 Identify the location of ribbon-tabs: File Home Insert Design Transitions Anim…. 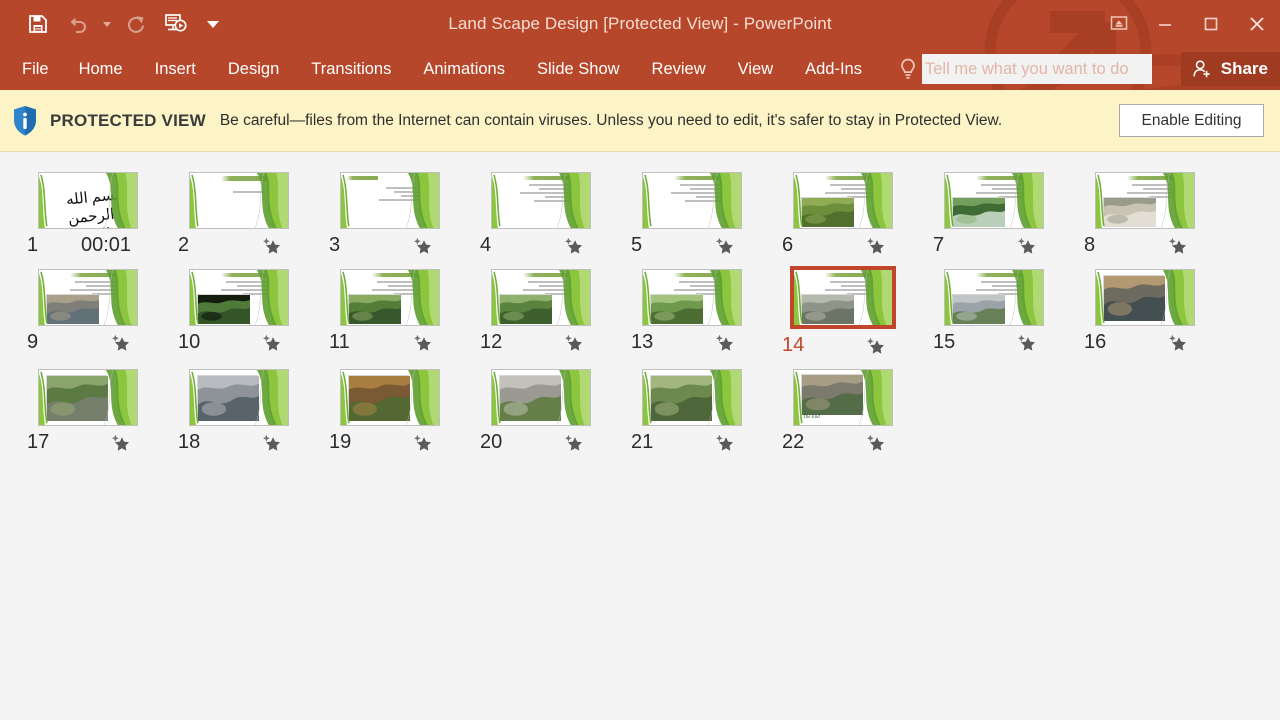
(439, 69).